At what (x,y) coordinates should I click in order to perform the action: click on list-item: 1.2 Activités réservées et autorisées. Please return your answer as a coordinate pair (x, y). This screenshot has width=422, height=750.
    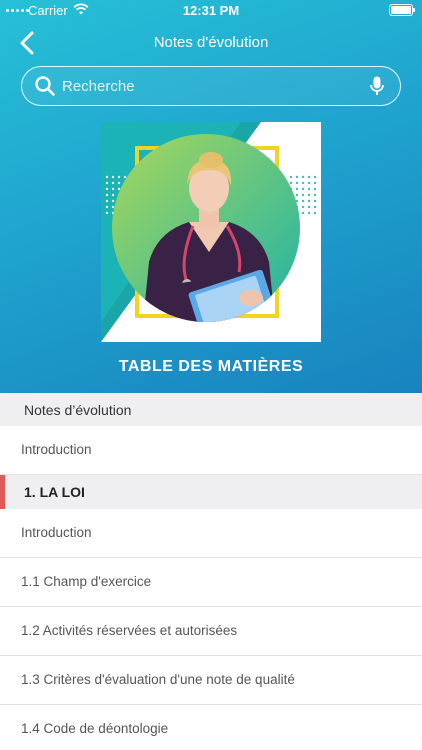
    Looking at the image, I should click on (211, 631).